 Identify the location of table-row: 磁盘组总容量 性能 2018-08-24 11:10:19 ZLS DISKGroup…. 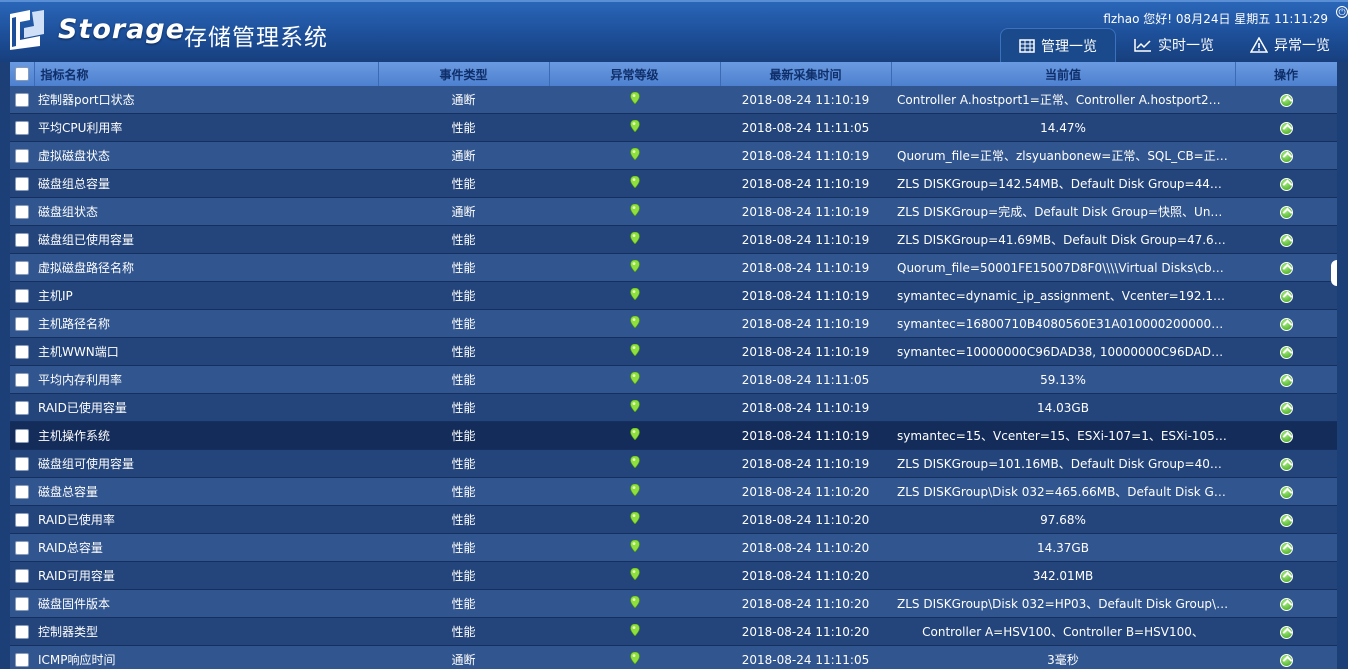
(673, 183).